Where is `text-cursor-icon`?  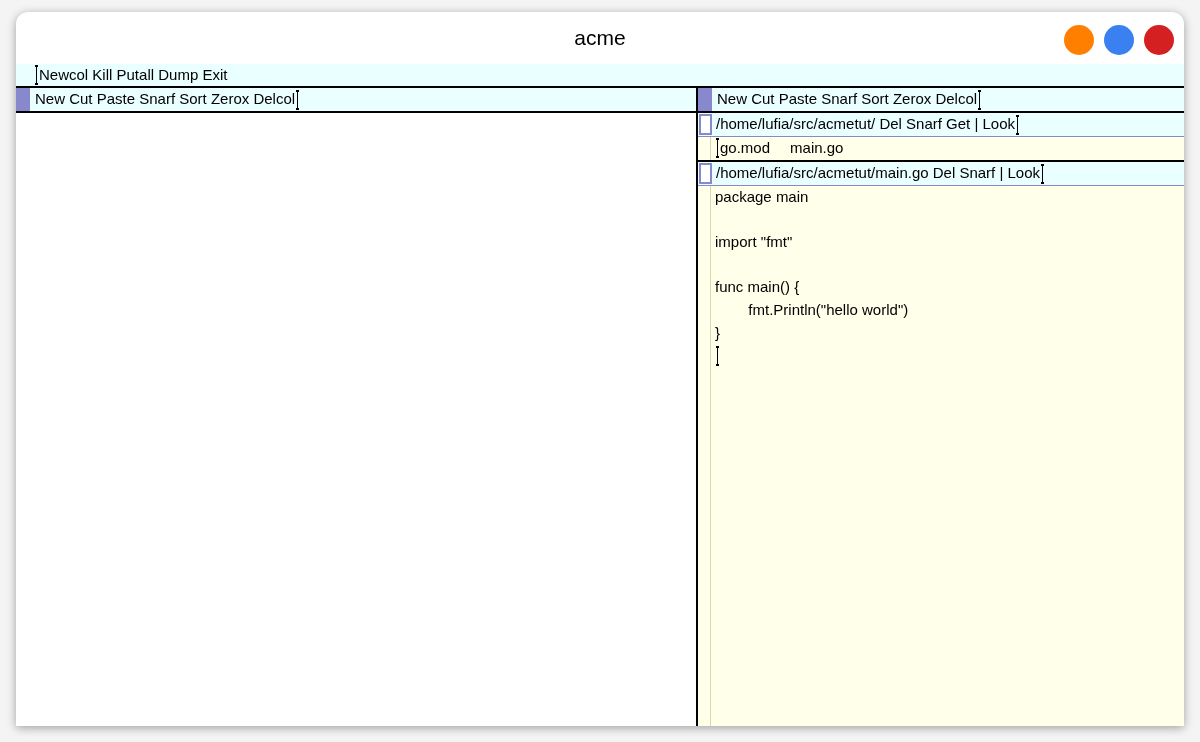 text-cursor-icon is located at coordinates (717, 356).